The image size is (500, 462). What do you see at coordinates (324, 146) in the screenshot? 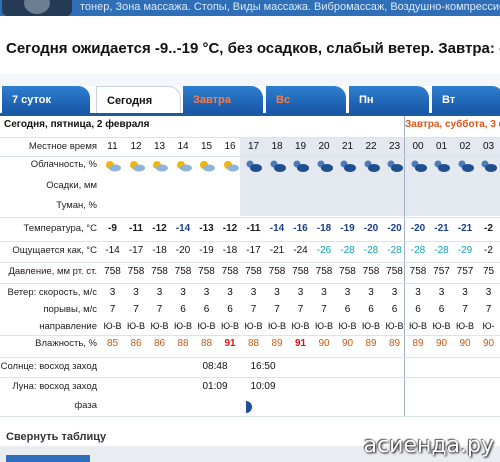
I see `hours-cell: 20` at bounding box center [324, 146].